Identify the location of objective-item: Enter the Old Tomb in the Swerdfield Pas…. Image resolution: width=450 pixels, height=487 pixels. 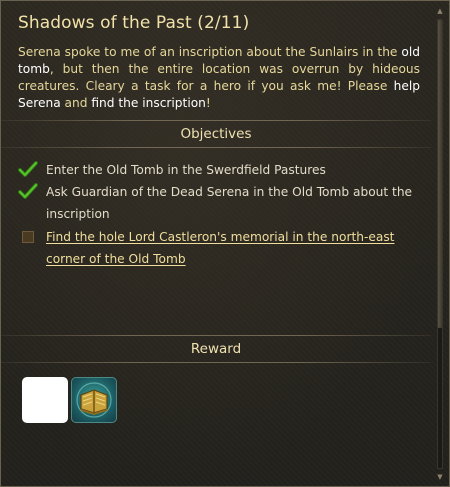
(220, 170).